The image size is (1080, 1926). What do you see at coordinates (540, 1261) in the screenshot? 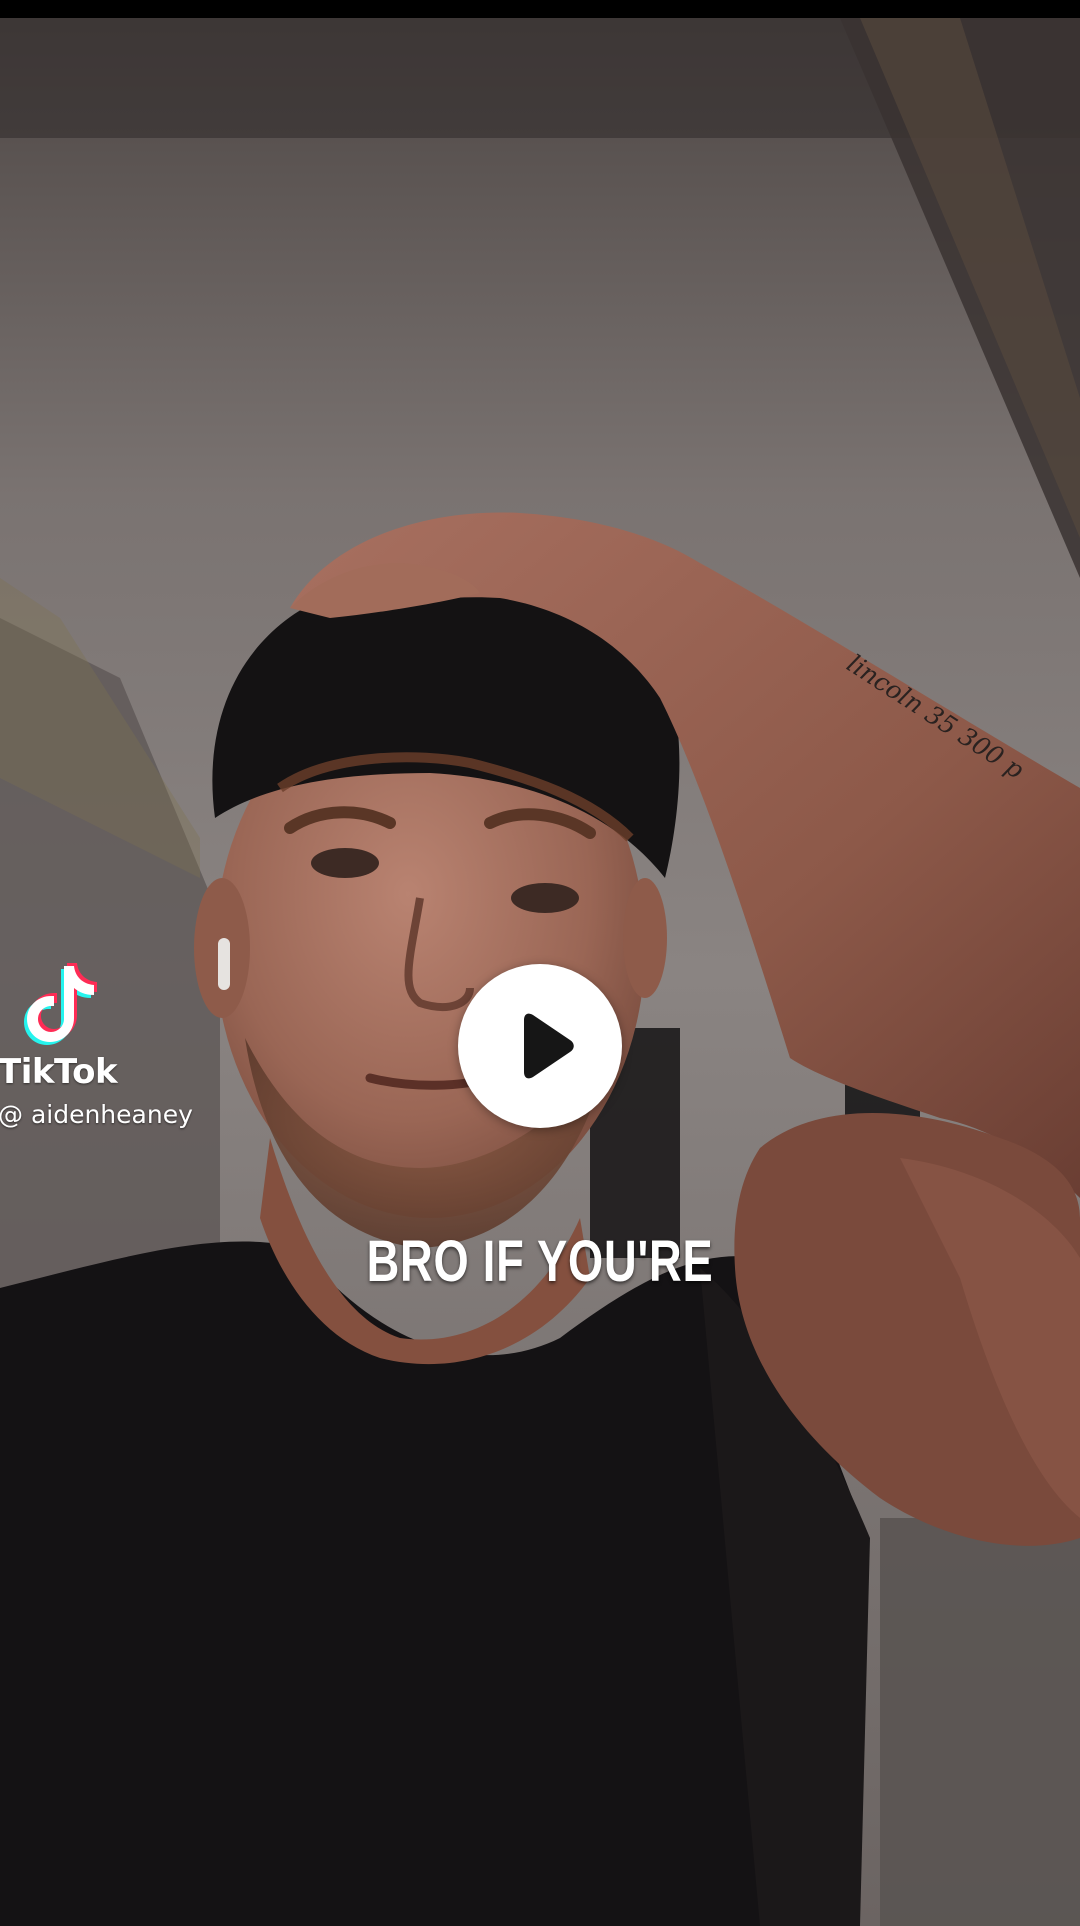
I see `video-caption: BRO IF YOU'RE` at bounding box center [540, 1261].